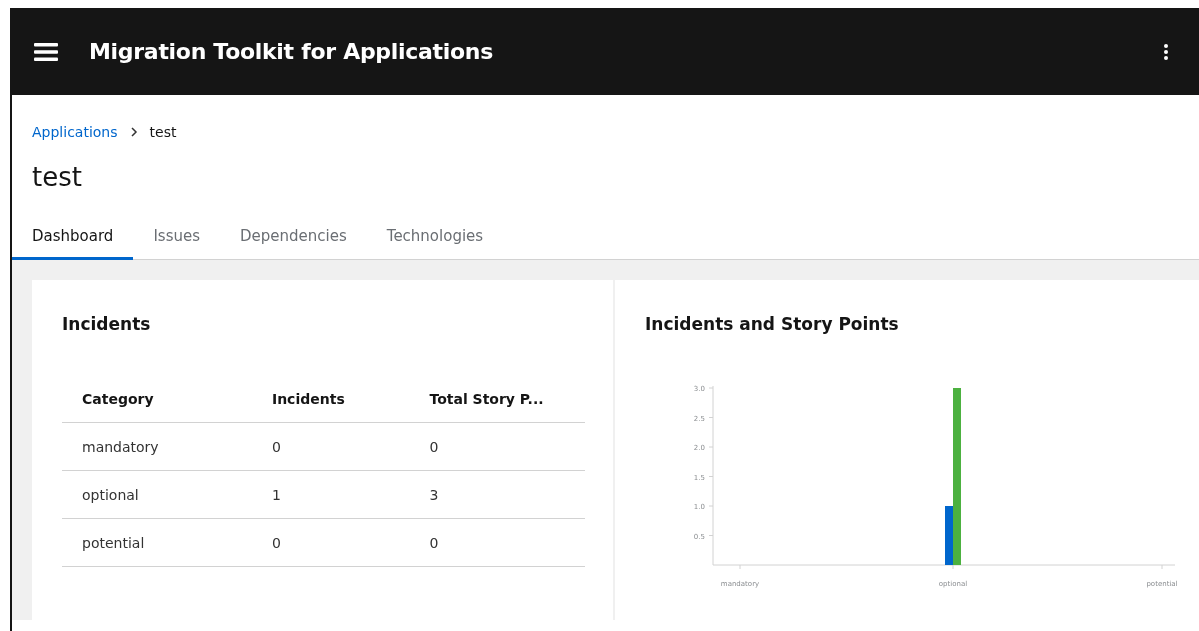  Describe the element at coordinates (291, 51) in the screenshot. I see `app-title: Migration Toolkit for Applications` at that location.